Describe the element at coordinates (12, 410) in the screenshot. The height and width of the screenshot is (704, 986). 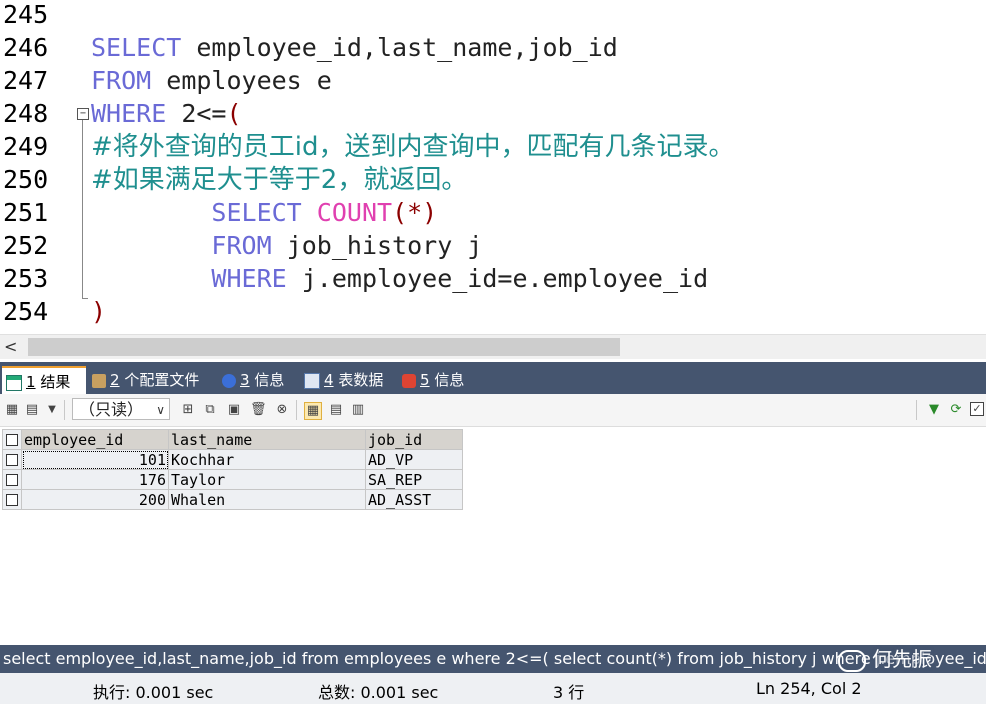
I see `export-icon: ▦` at that location.